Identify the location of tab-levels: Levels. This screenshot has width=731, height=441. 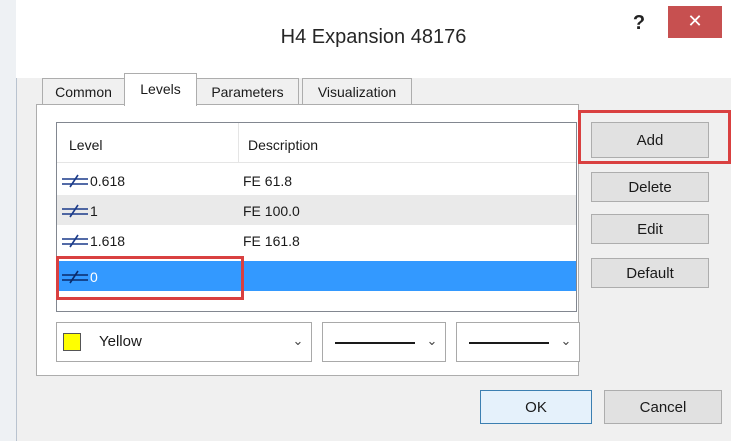
(160, 89).